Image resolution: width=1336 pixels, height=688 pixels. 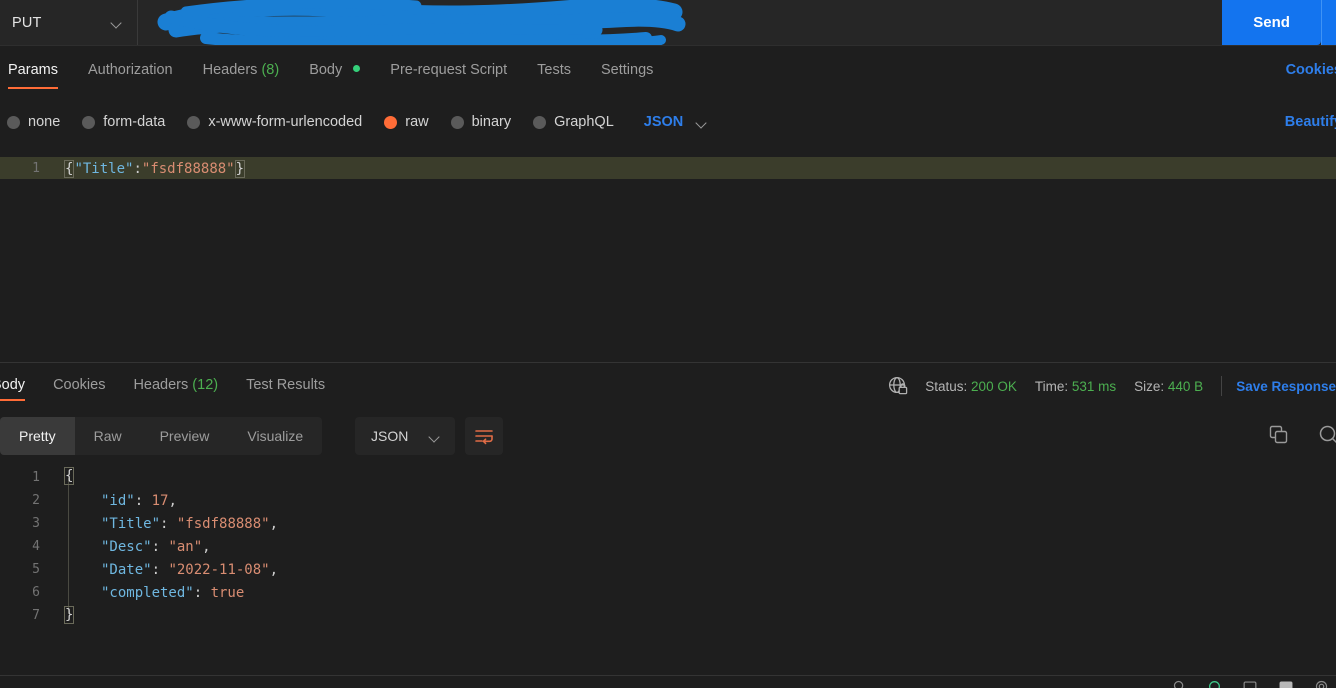 I want to click on tab-tests: Tests, so click(x=554, y=61).